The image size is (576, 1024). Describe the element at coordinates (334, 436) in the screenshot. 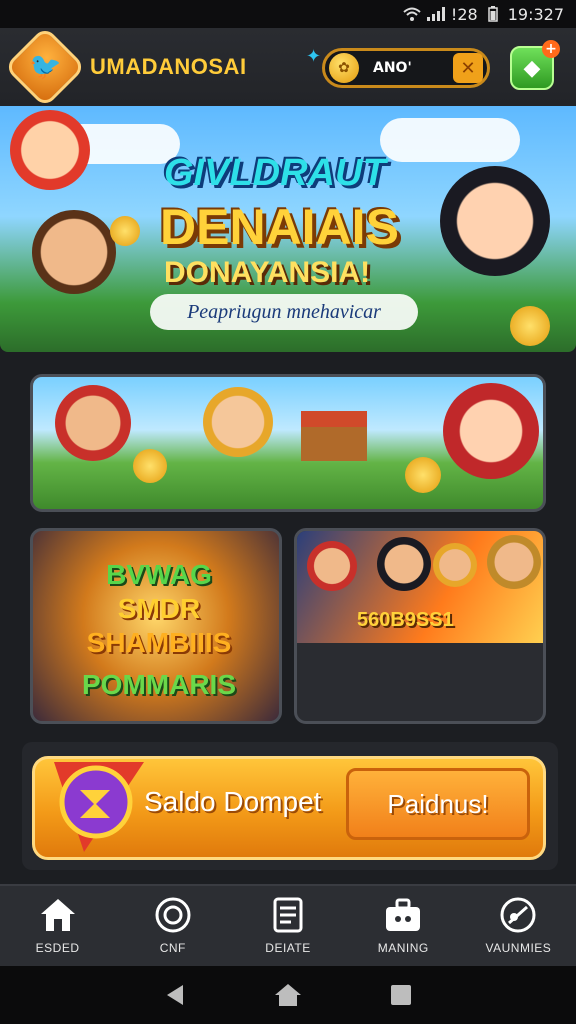

I see `house-illustration` at that location.